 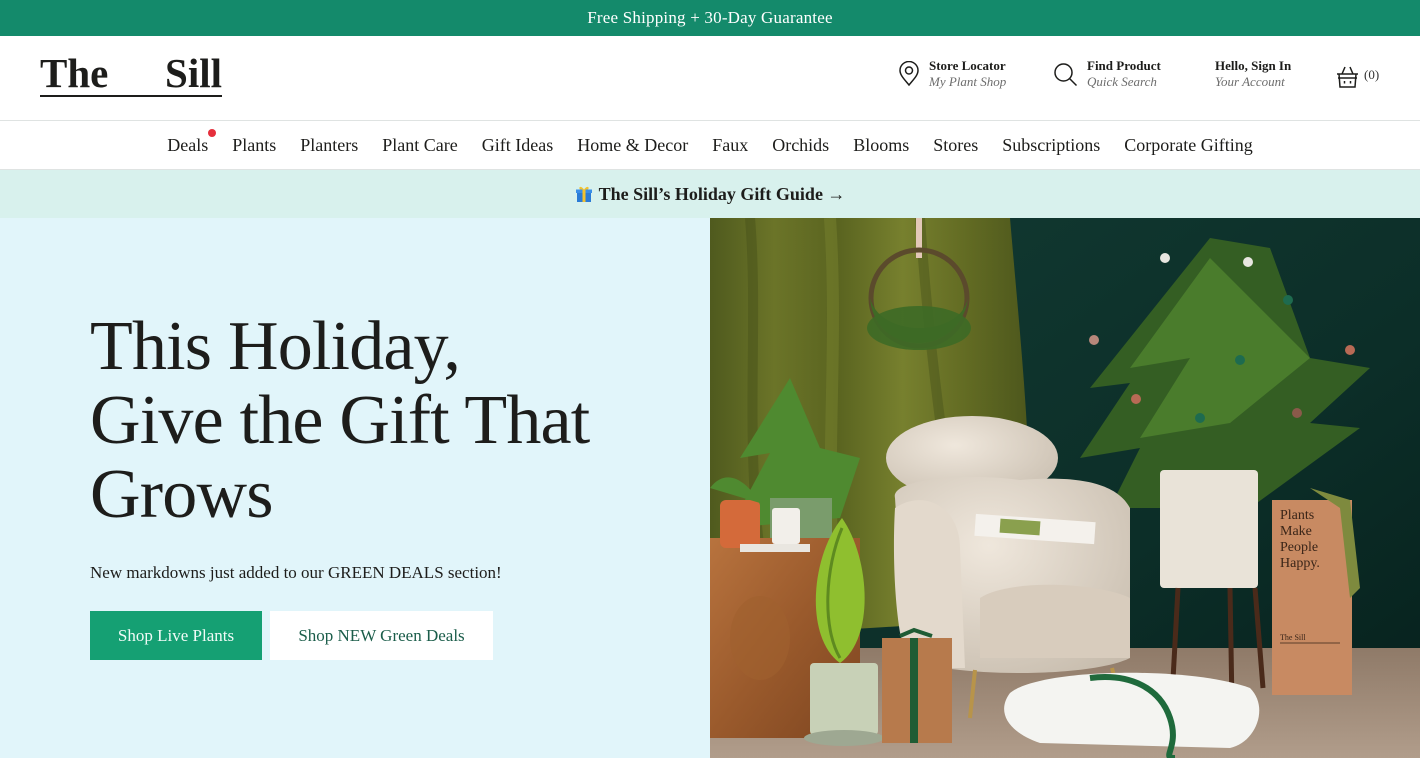 I want to click on cart-button: (0), so click(x=1357, y=77).